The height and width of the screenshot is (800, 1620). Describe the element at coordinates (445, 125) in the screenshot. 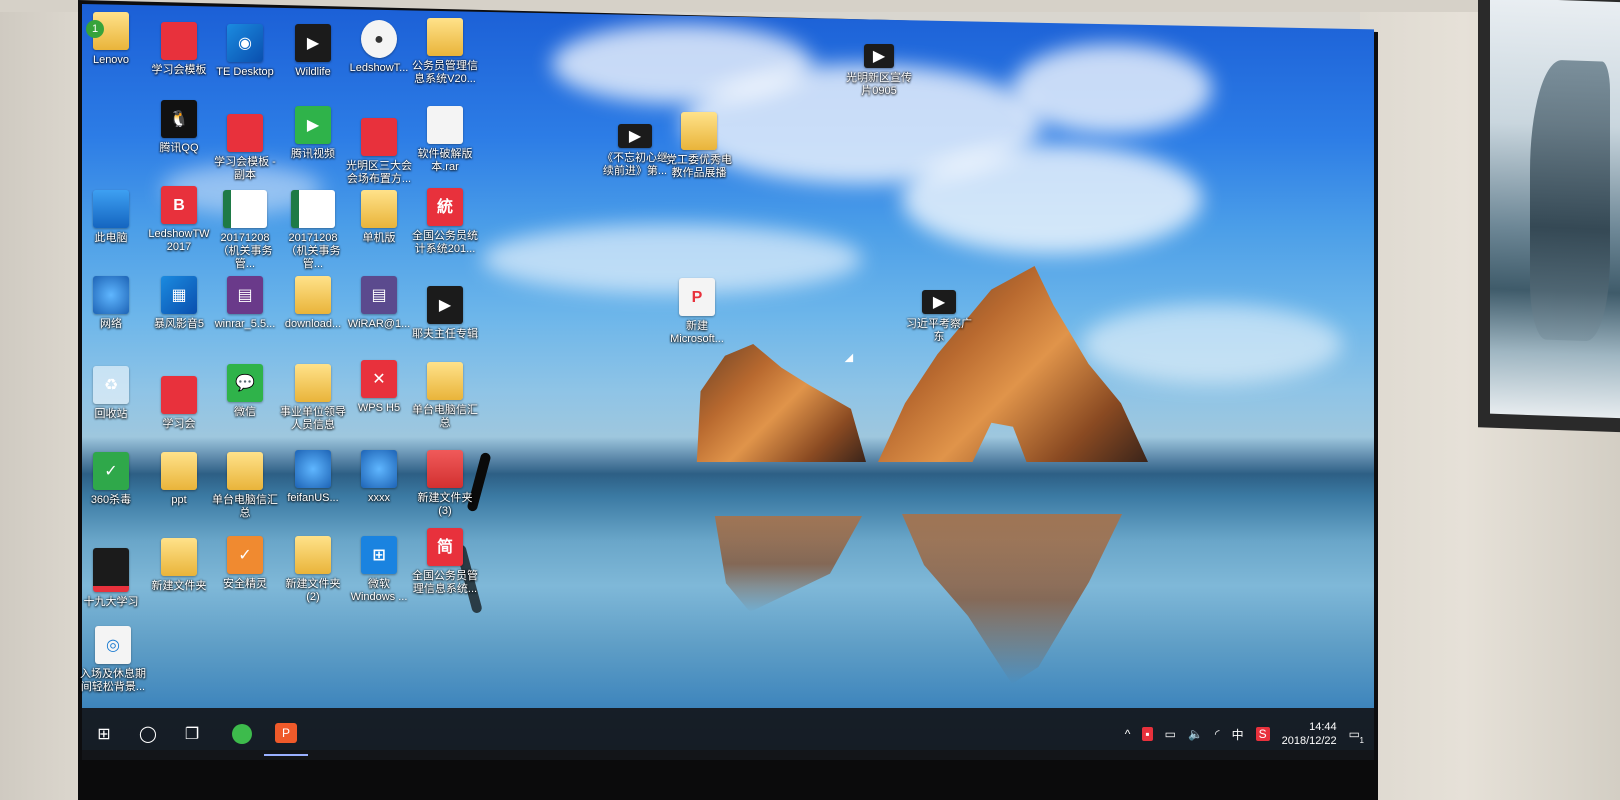

I see `file-icon` at that location.